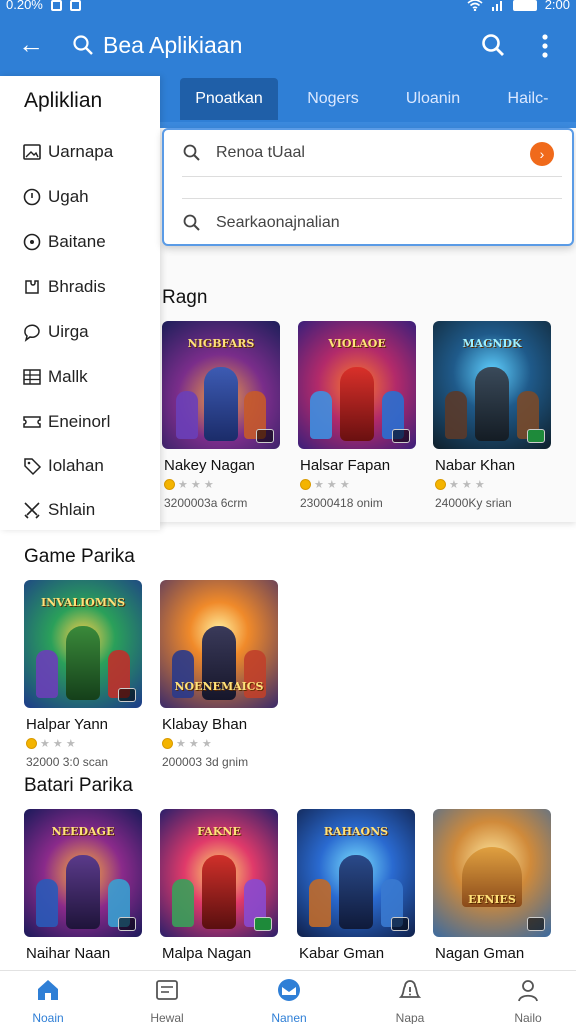 The width and height of the screenshot is (576, 1024). I want to click on app-logo-art: NOENEMAICS, so click(219, 686).